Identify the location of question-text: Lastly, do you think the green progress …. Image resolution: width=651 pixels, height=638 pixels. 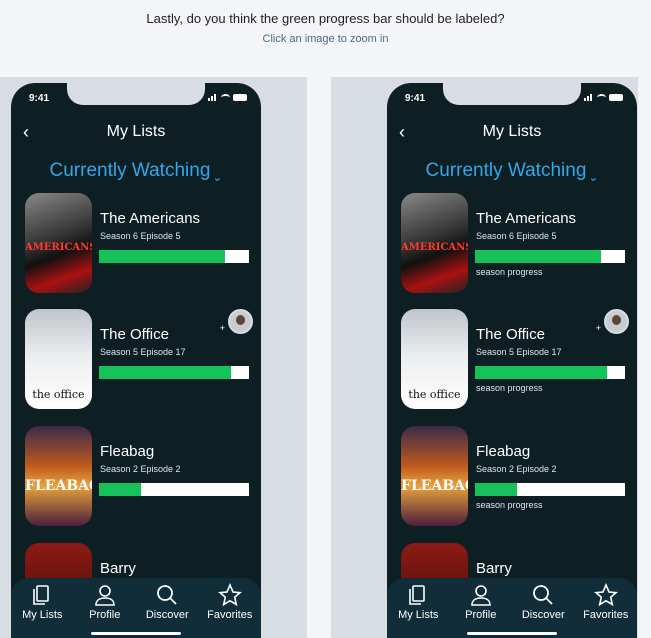
(325, 18).